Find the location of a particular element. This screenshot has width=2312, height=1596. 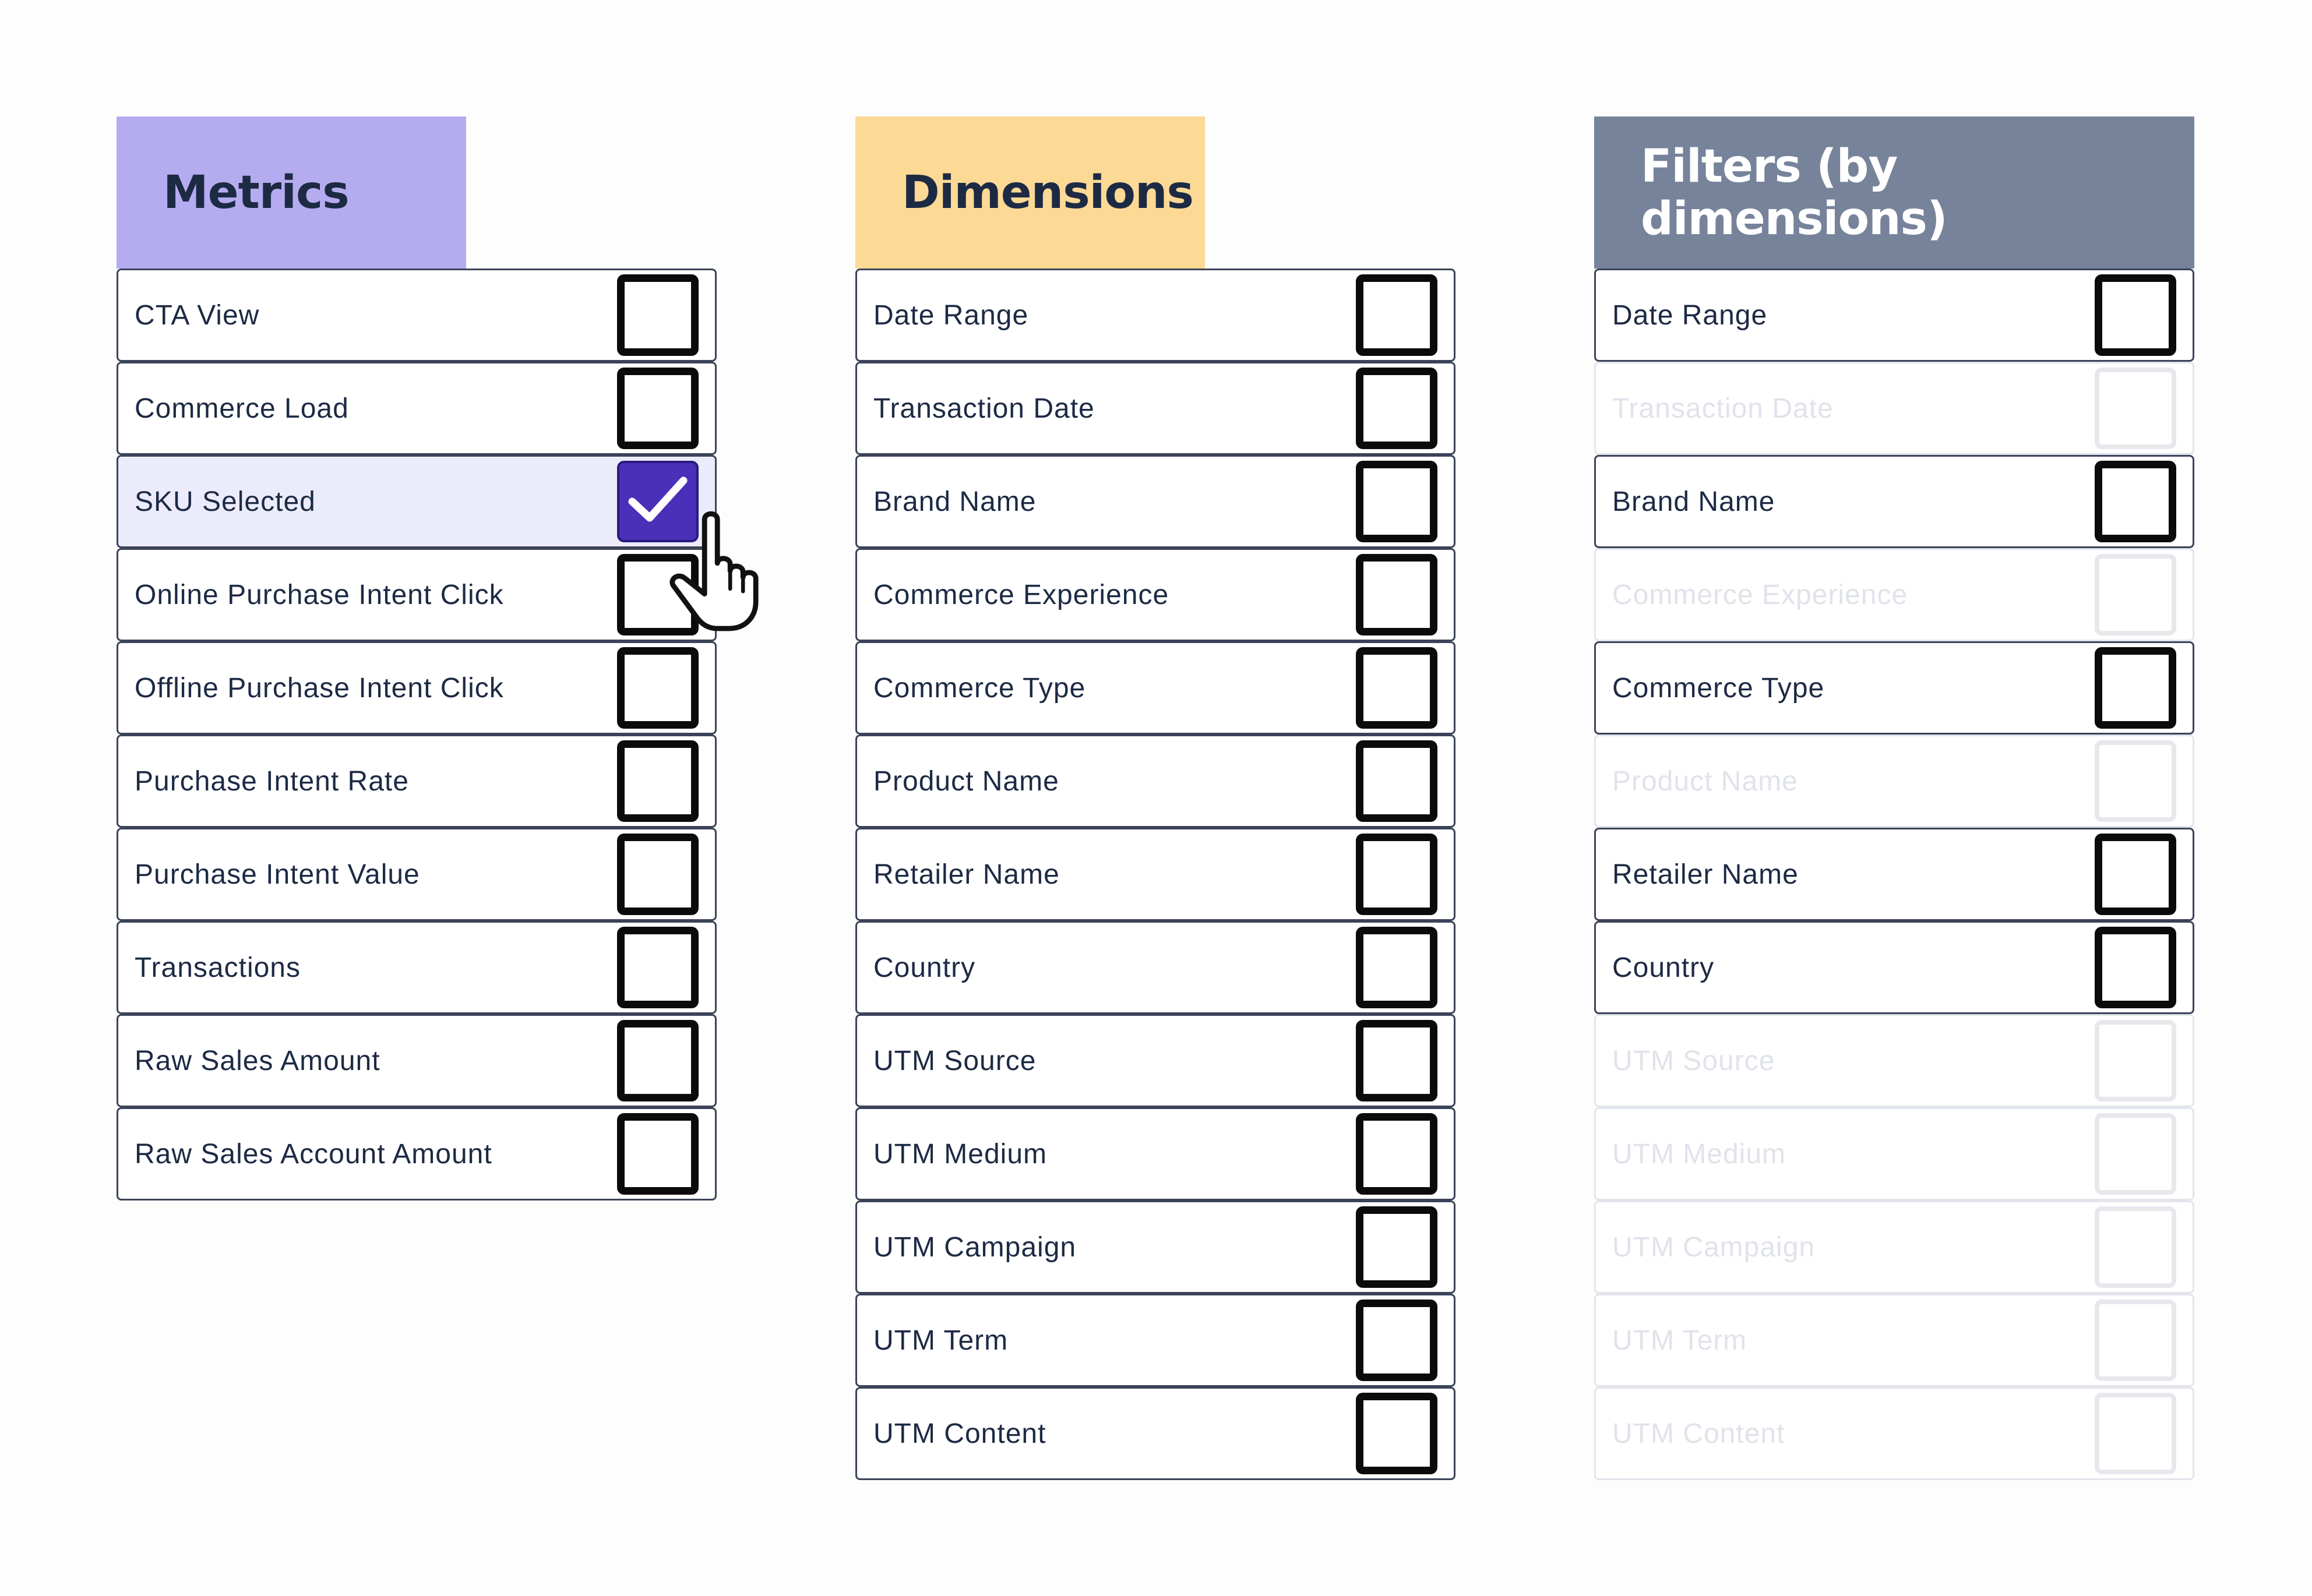

filters-row-country: Country is located at coordinates (1894, 968).